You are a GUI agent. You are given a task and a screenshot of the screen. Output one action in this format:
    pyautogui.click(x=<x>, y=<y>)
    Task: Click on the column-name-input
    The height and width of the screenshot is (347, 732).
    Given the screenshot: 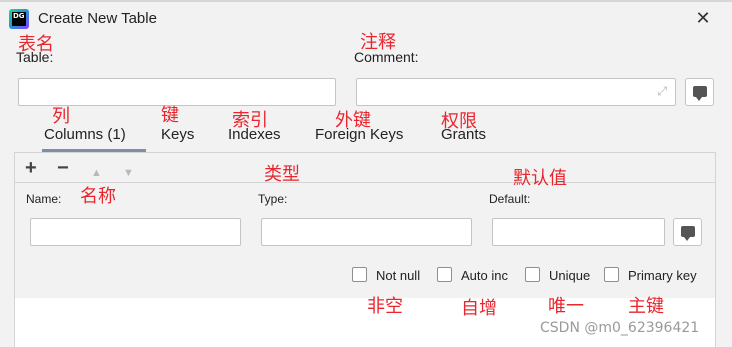 What is the action you would take?
    pyautogui.click(x=135, y=232)
    